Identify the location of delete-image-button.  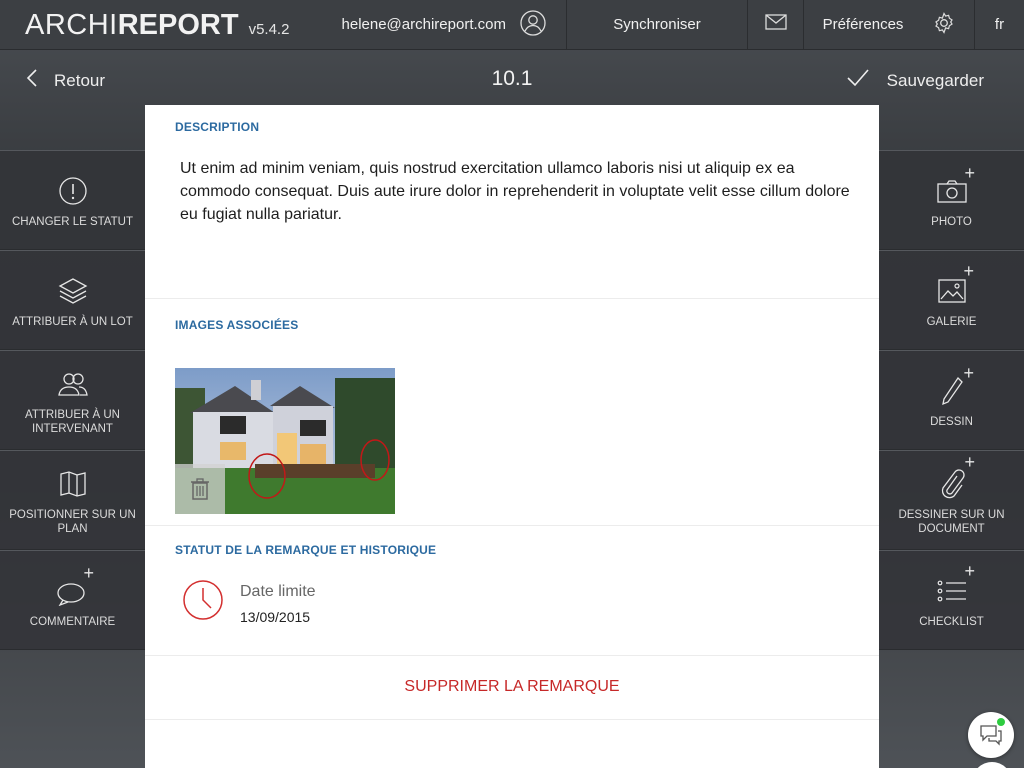
(200, 489).